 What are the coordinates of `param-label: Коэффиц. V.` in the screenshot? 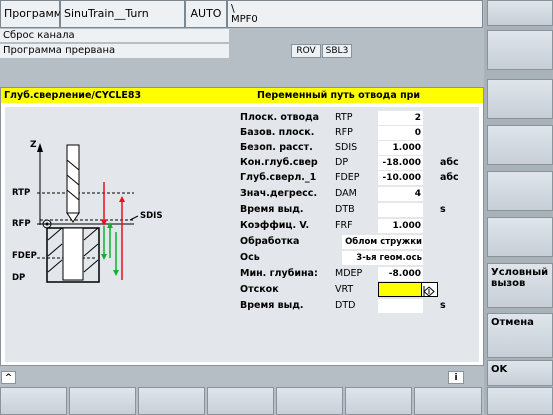 It's located at (275, 225).